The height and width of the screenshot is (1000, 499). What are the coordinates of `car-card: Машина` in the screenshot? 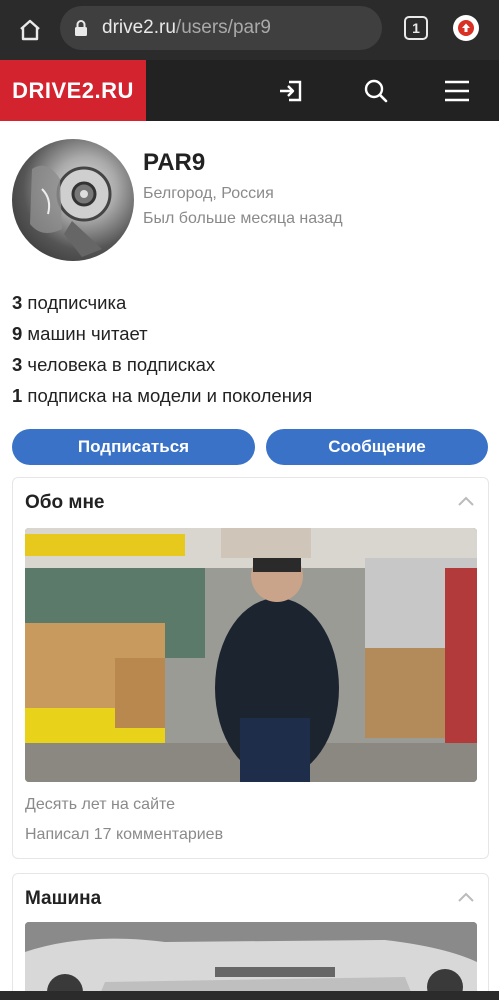 It's located at (250, 936).